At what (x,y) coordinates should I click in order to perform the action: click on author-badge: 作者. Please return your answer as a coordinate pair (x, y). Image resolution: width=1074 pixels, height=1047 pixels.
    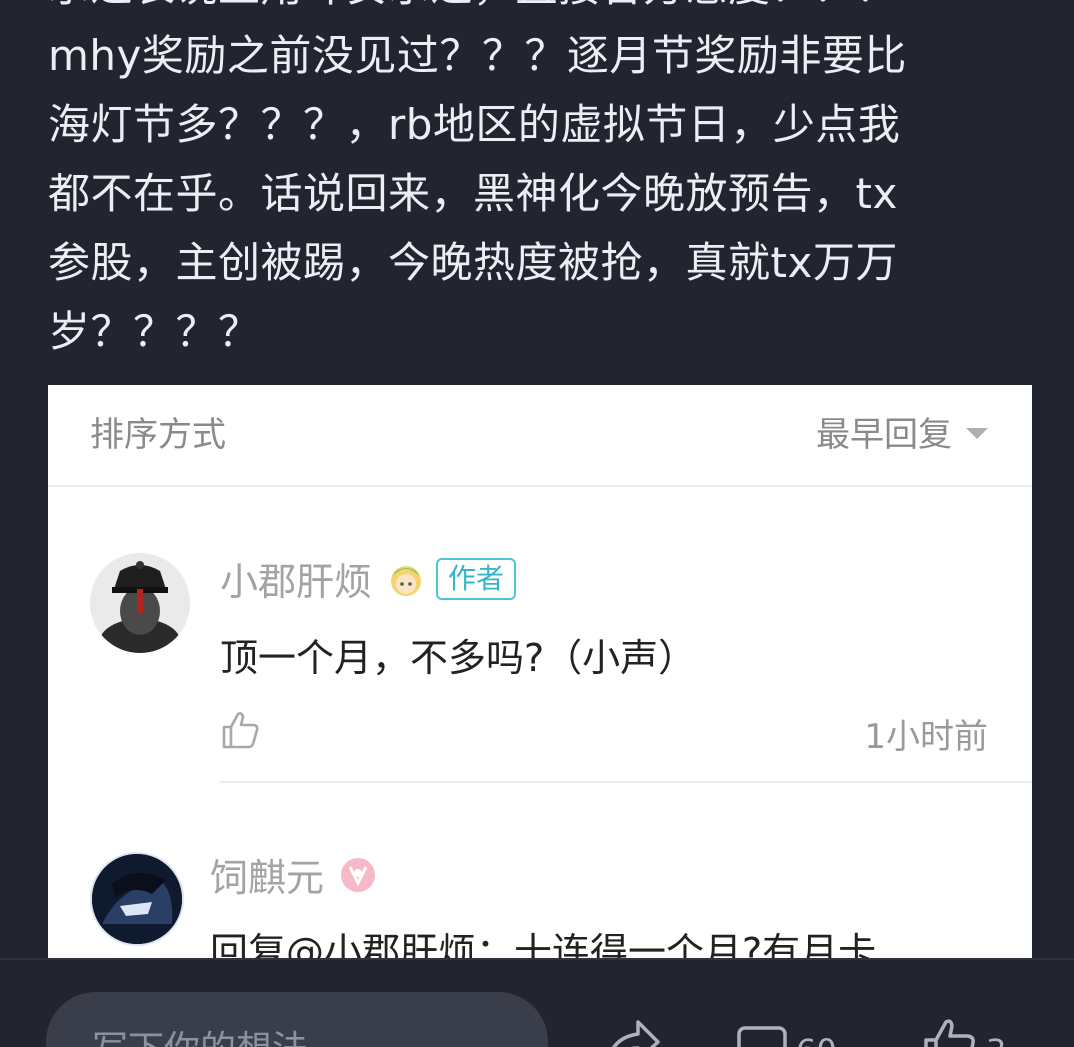
    Looking at the image, I should click on (476, 578).